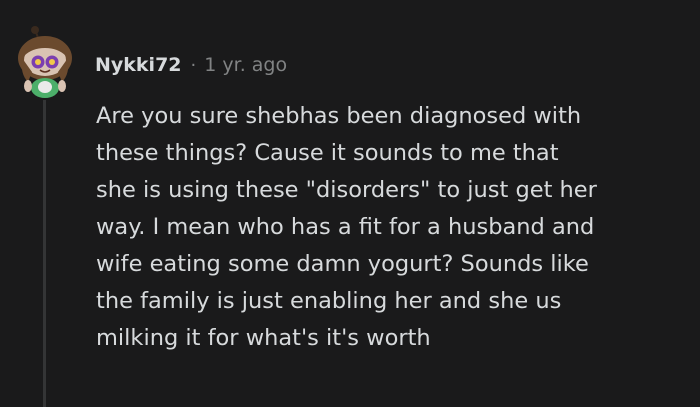  What do you see at coordinates (327, 153) in the screenshot?
I see `comment-body-line: these things? Cause it sounds to me that` at bounding box center [327, 153].